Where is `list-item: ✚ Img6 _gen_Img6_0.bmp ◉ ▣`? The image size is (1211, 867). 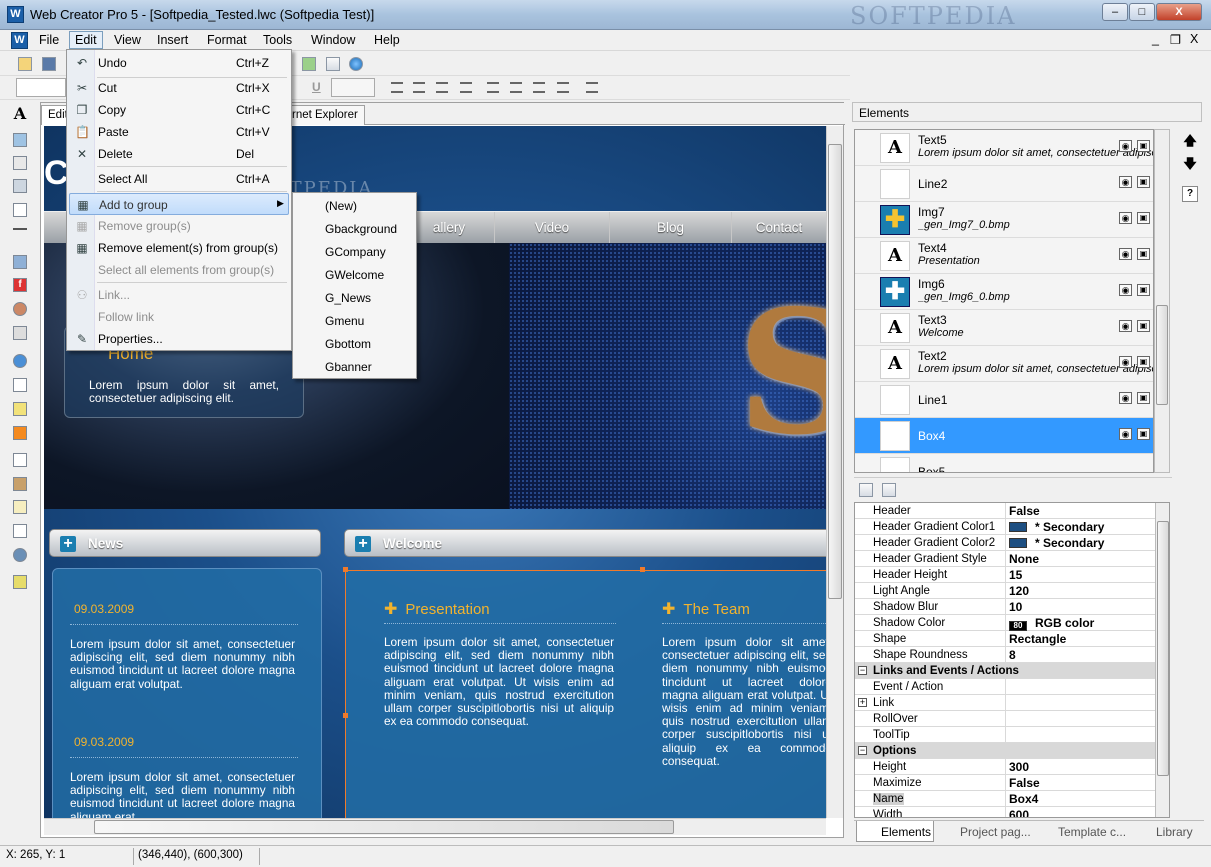
list-item: ✚ Img6 _gen_Img6_0.bmp ◉ ▣ is located at coordinates (1004, 292).